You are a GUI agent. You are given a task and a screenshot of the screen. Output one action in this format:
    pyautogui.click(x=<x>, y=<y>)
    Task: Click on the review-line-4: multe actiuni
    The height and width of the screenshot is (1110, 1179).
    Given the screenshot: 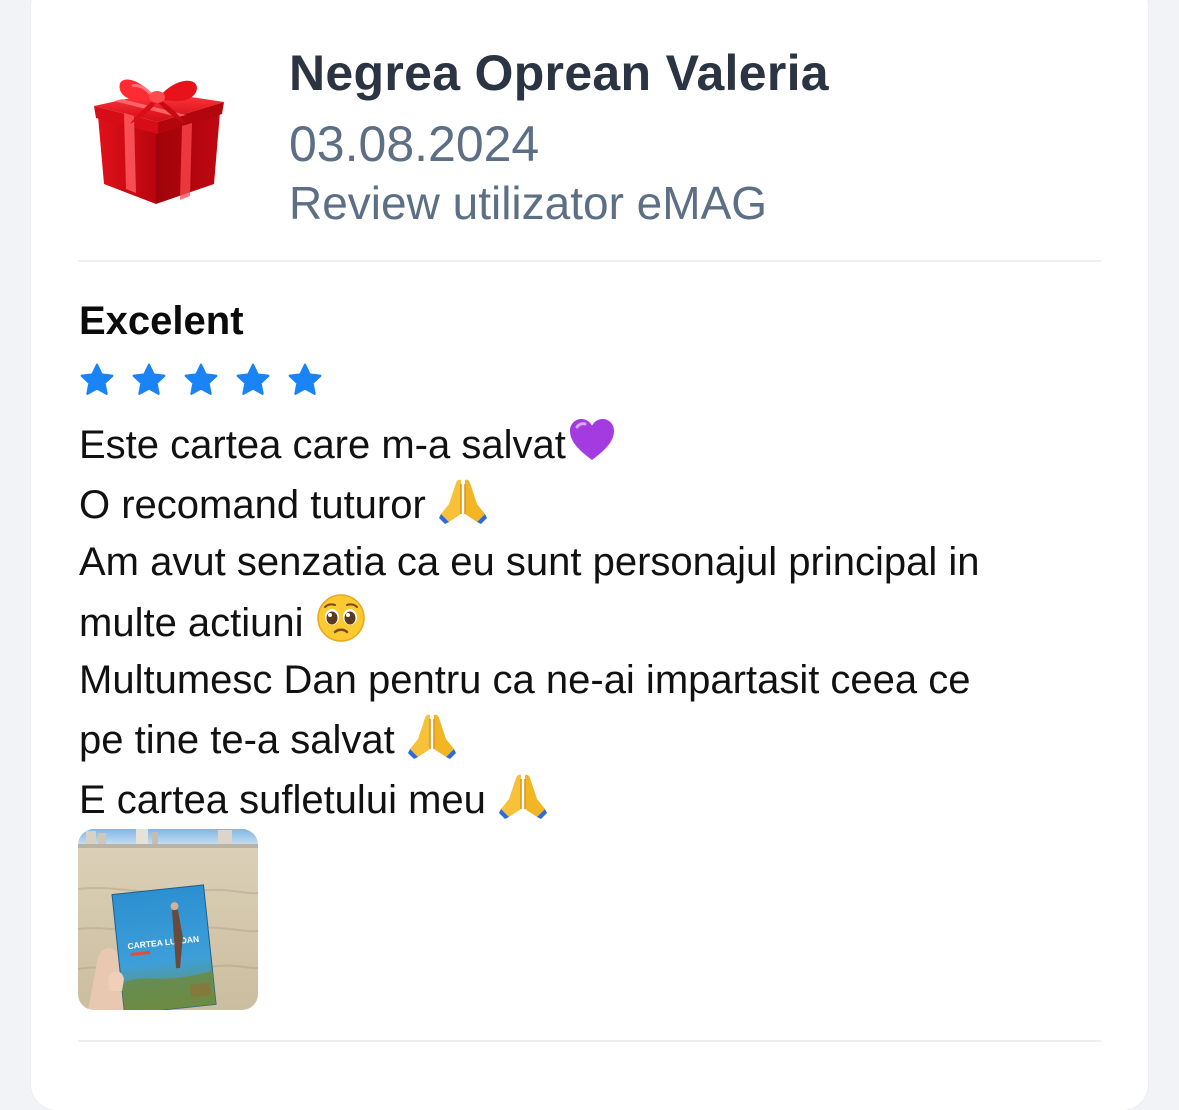 What is the action you would take?
    pyautogui.click(x=594, y=622)
    